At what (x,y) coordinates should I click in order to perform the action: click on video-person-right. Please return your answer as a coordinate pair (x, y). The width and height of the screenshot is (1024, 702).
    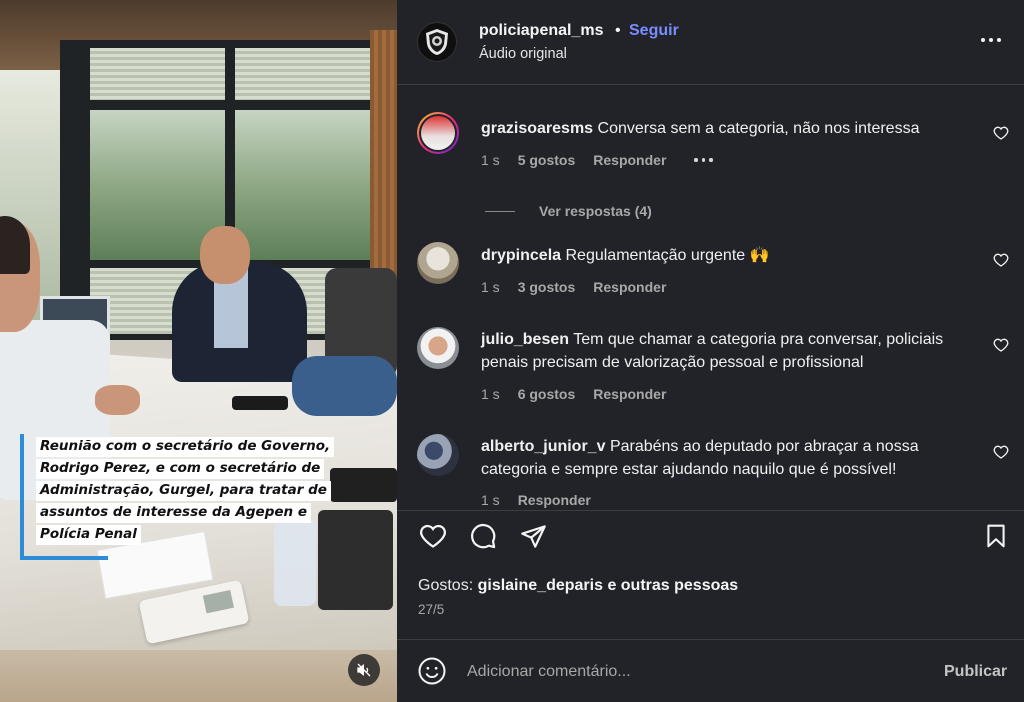
    Looking at the image, I should click on (344, 386).